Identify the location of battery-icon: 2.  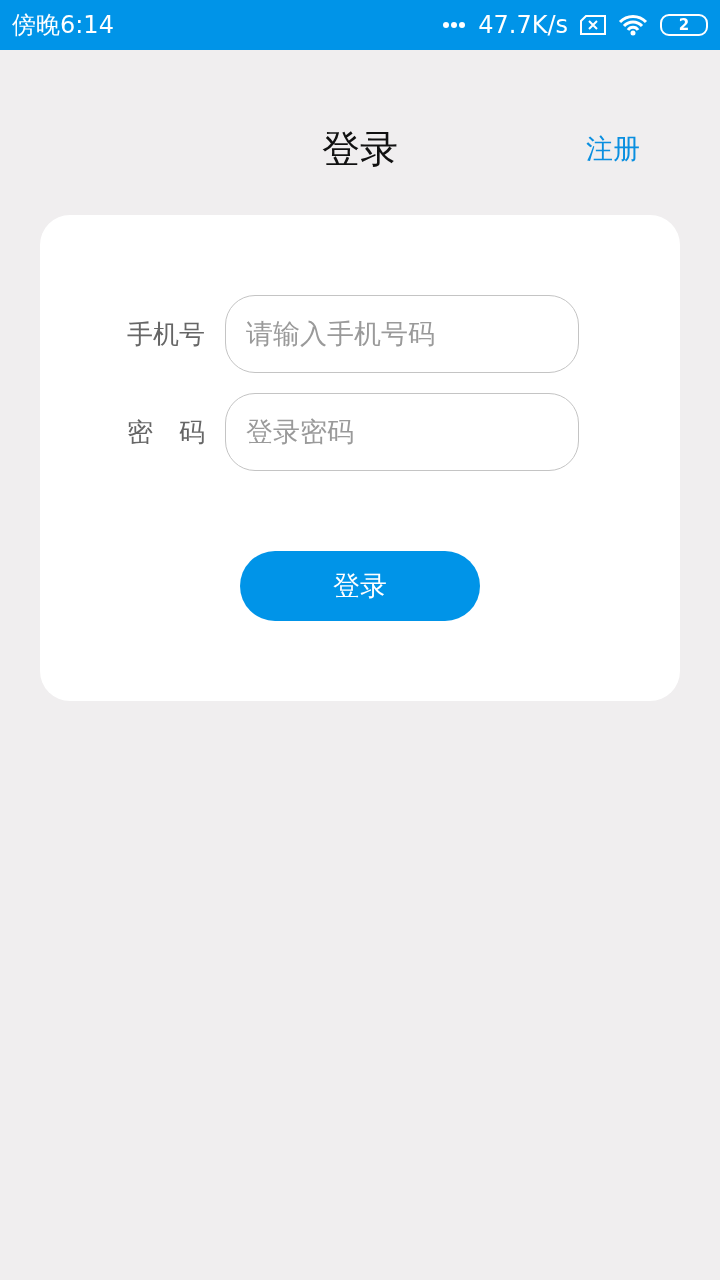
(684, 25).